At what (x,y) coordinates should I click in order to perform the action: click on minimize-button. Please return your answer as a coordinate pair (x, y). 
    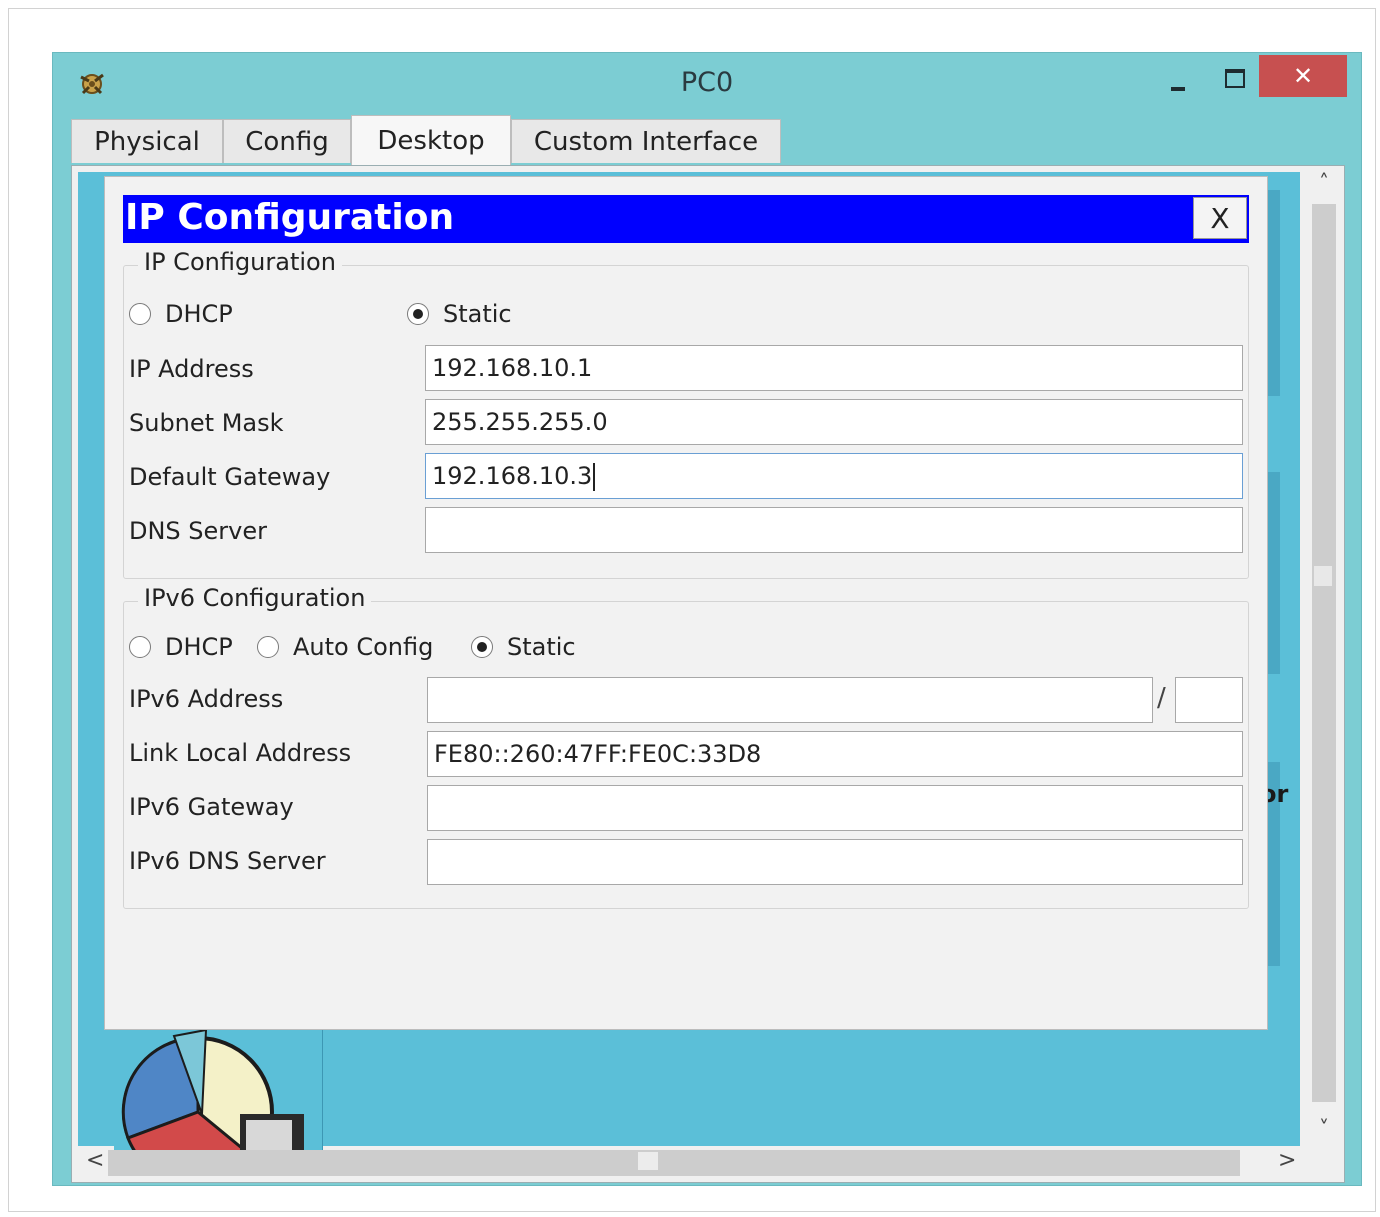
    Looking at the image, I should click on (1178, 81).